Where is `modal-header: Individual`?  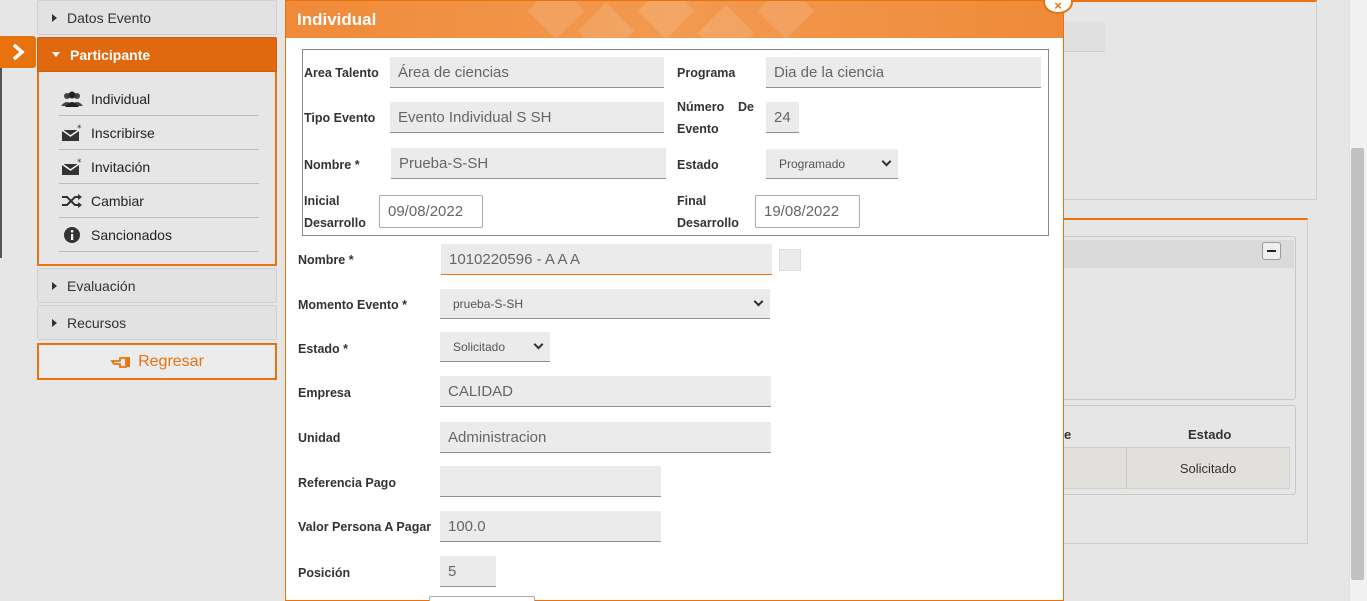
modal-header: Individual is located at coordinates (674, 19).